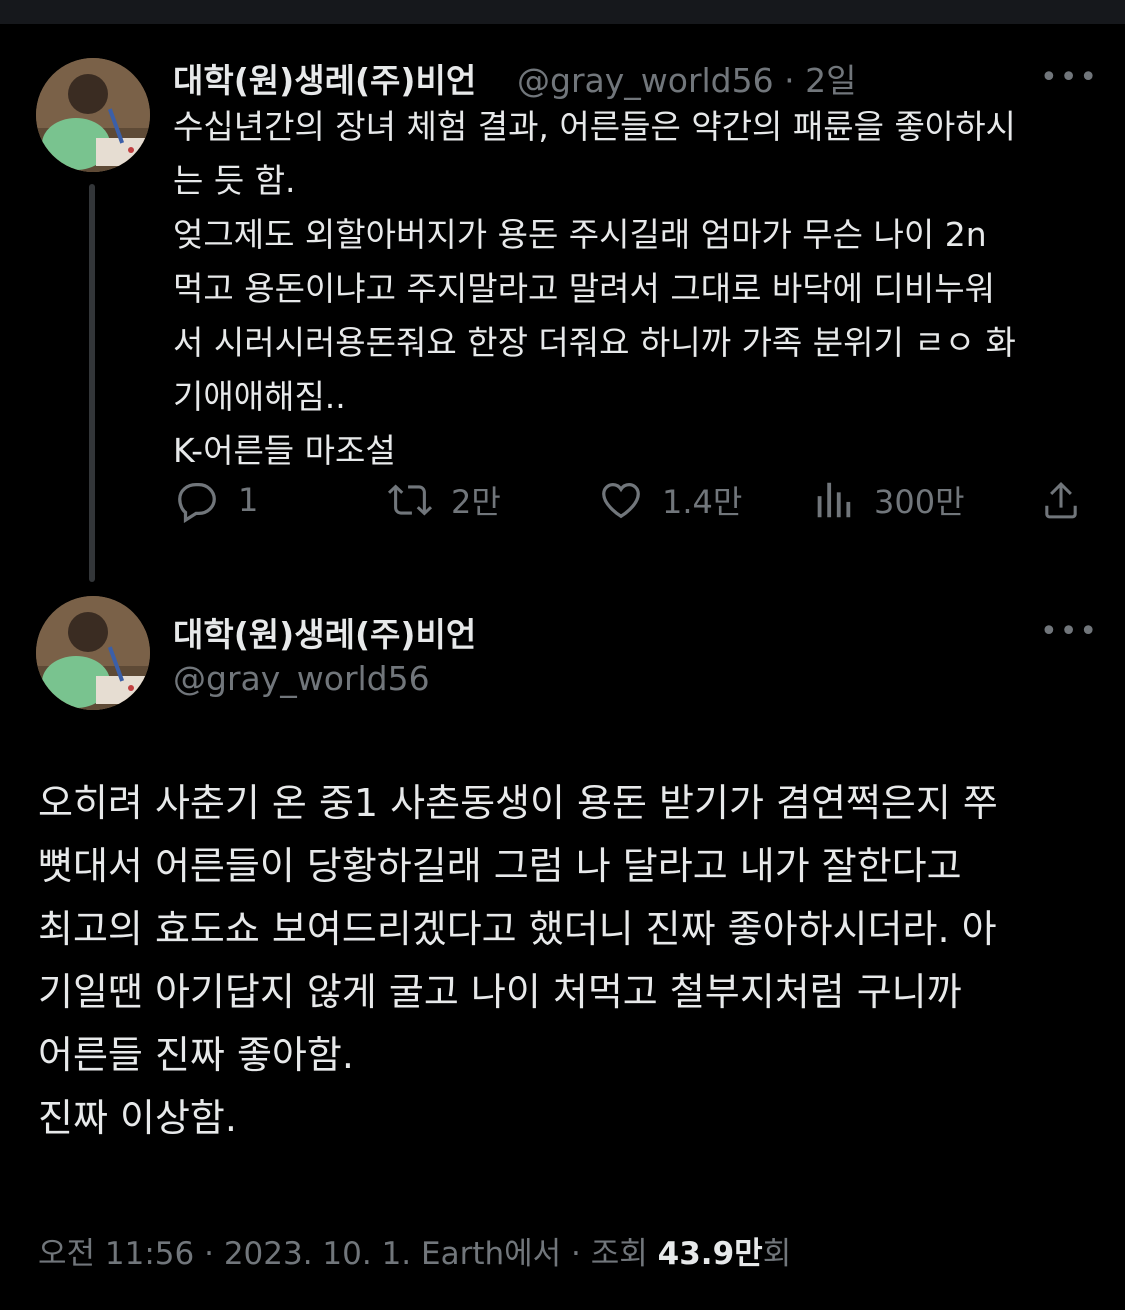  What do you see at coordinates (834, 500) in the screenshot?
I see `analytics-icon` at bounding box center [834, 500].